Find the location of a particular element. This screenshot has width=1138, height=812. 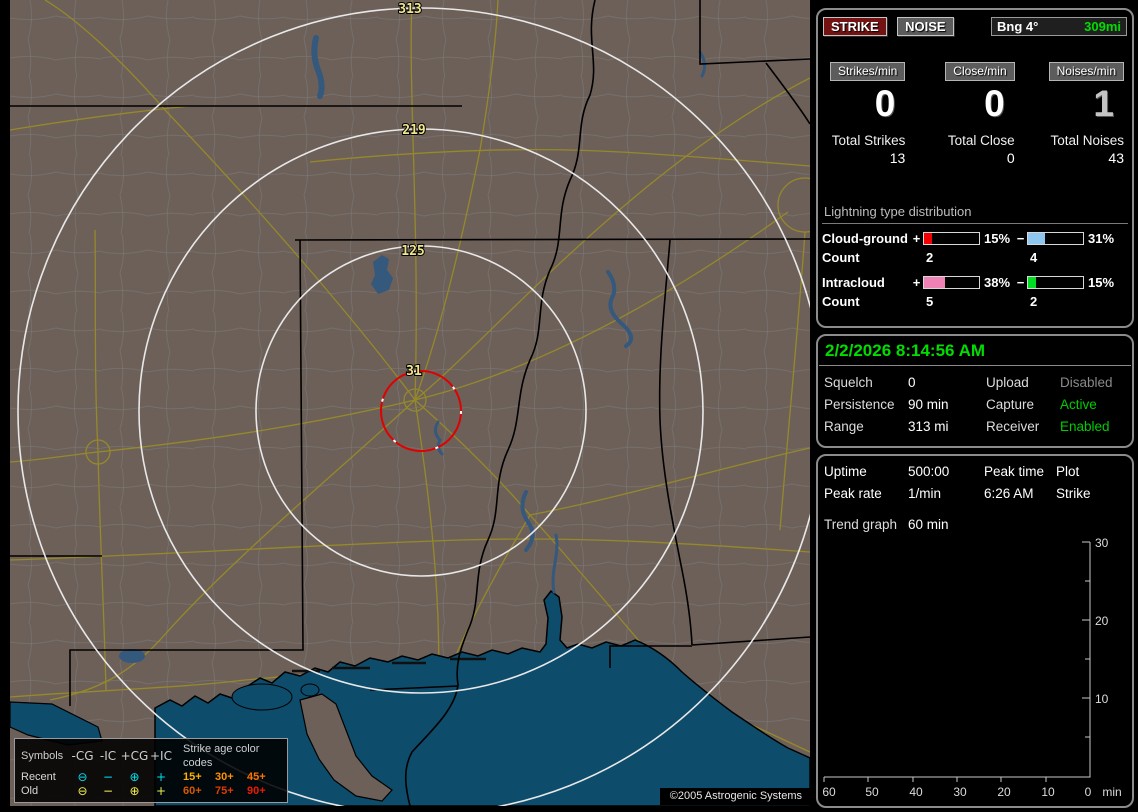

noises-per-min-button: Noises/min is located at coordinates (1086, 71).